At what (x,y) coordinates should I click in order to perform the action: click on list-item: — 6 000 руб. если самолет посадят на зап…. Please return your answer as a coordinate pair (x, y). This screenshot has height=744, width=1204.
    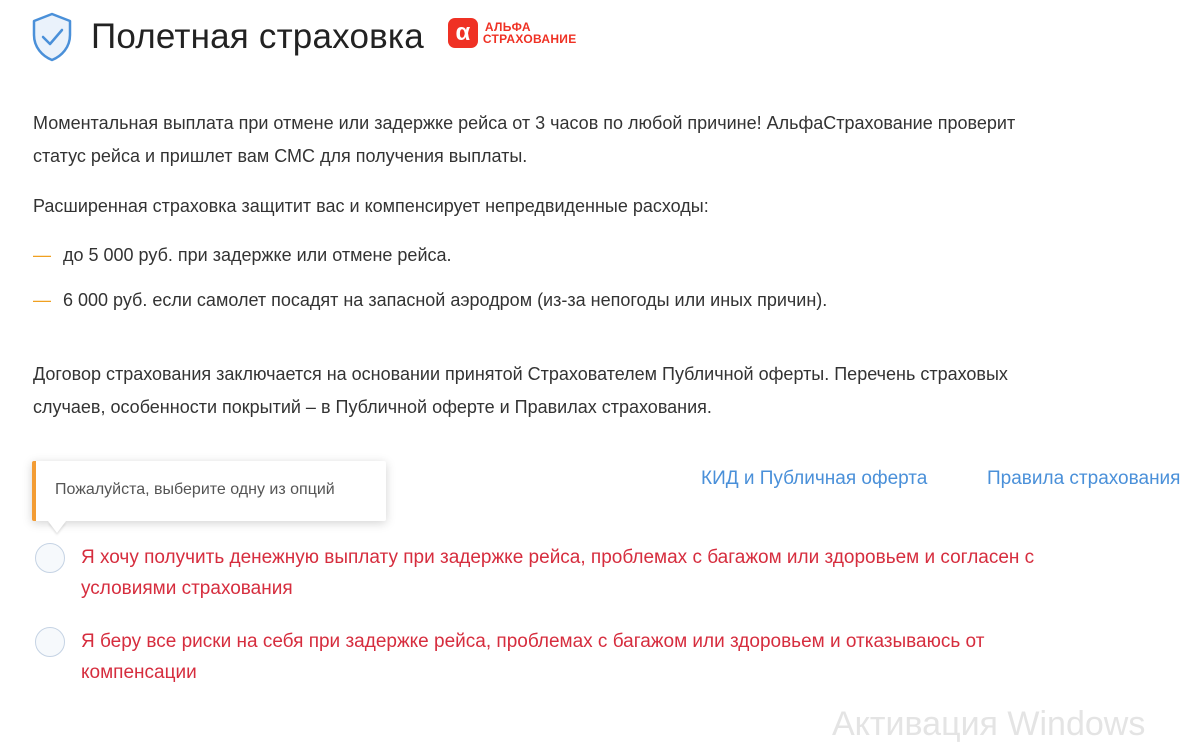
    Looking at the image, I should click on (430, 300).